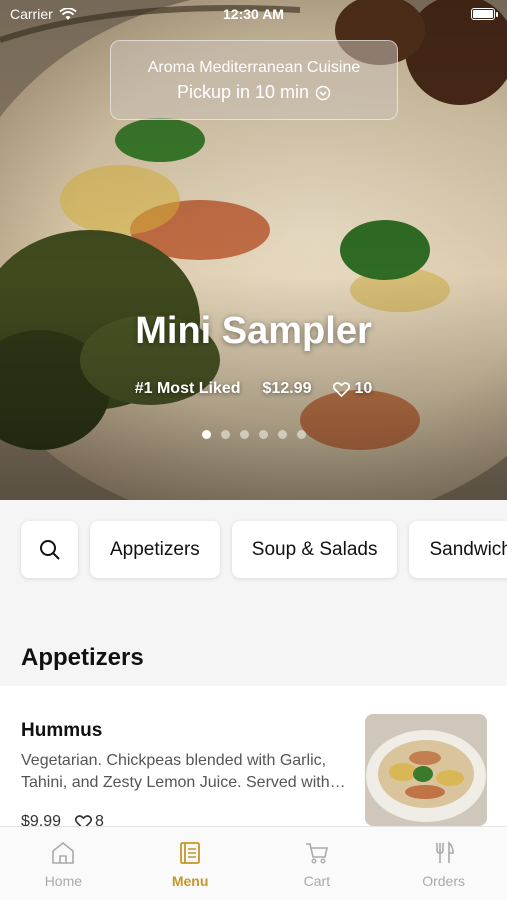 The width and height of the screenshot is (507, 900). What do you see at coordinates (458, 549) in the screenshot?
I see `category-sandwiches: Sandwiches` at bounding box center [458, 549].